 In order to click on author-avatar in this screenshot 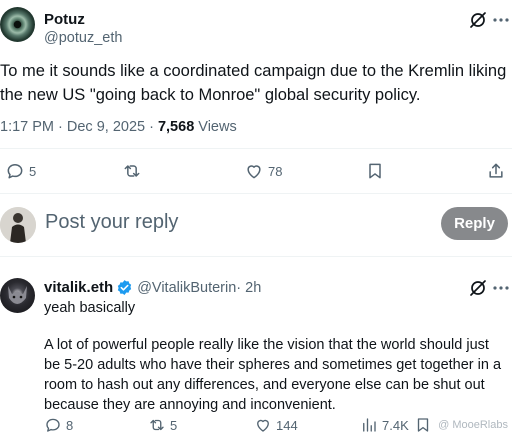, I will do `click(17, 24)`.